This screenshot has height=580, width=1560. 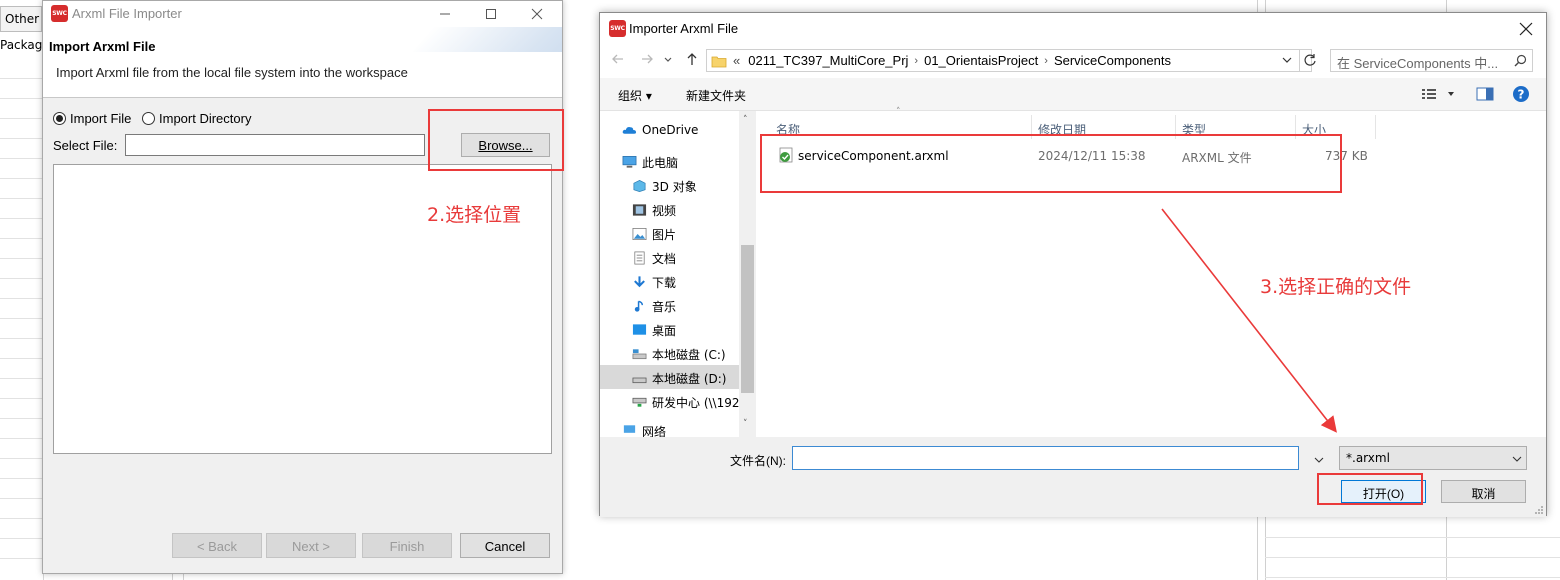 I want to click on nav-item-drive-c: 本地磁盘 (C:), so click(x=679, y=354).